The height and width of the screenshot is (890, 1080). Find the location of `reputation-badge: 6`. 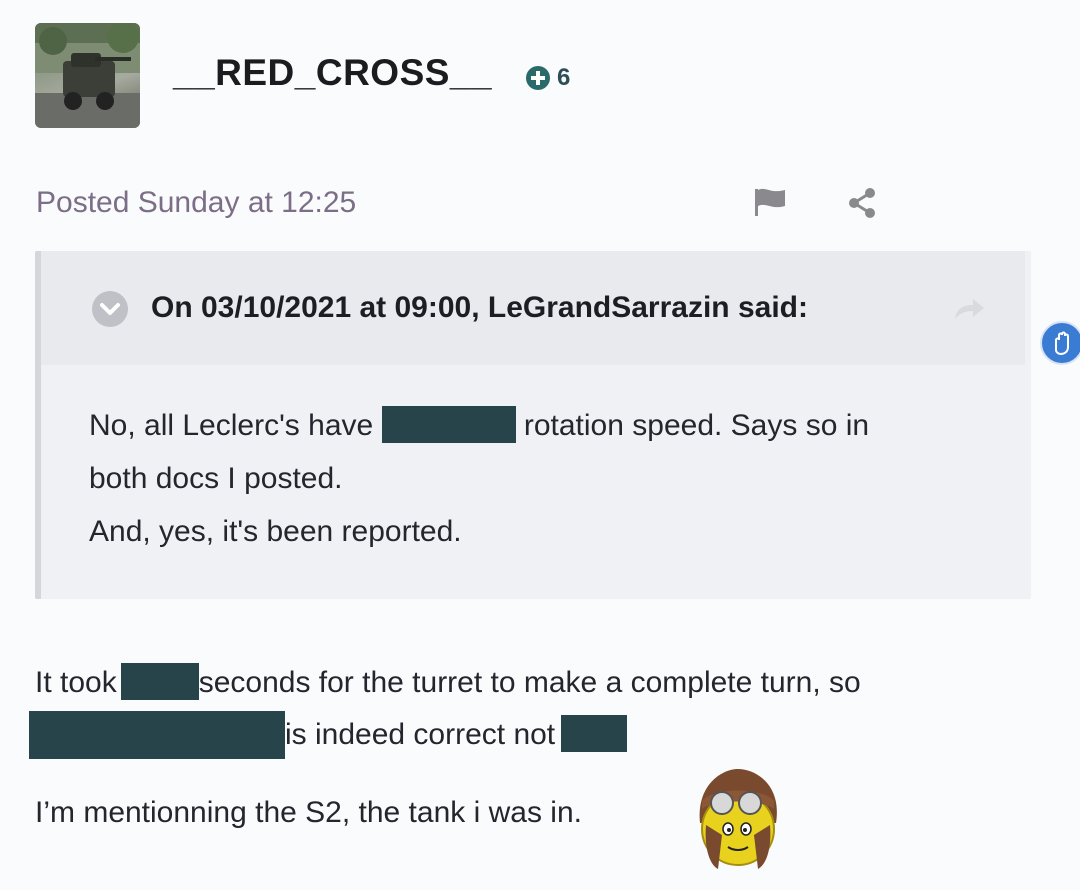

reputation-badge: 6 is located at coordinates (547, 78).